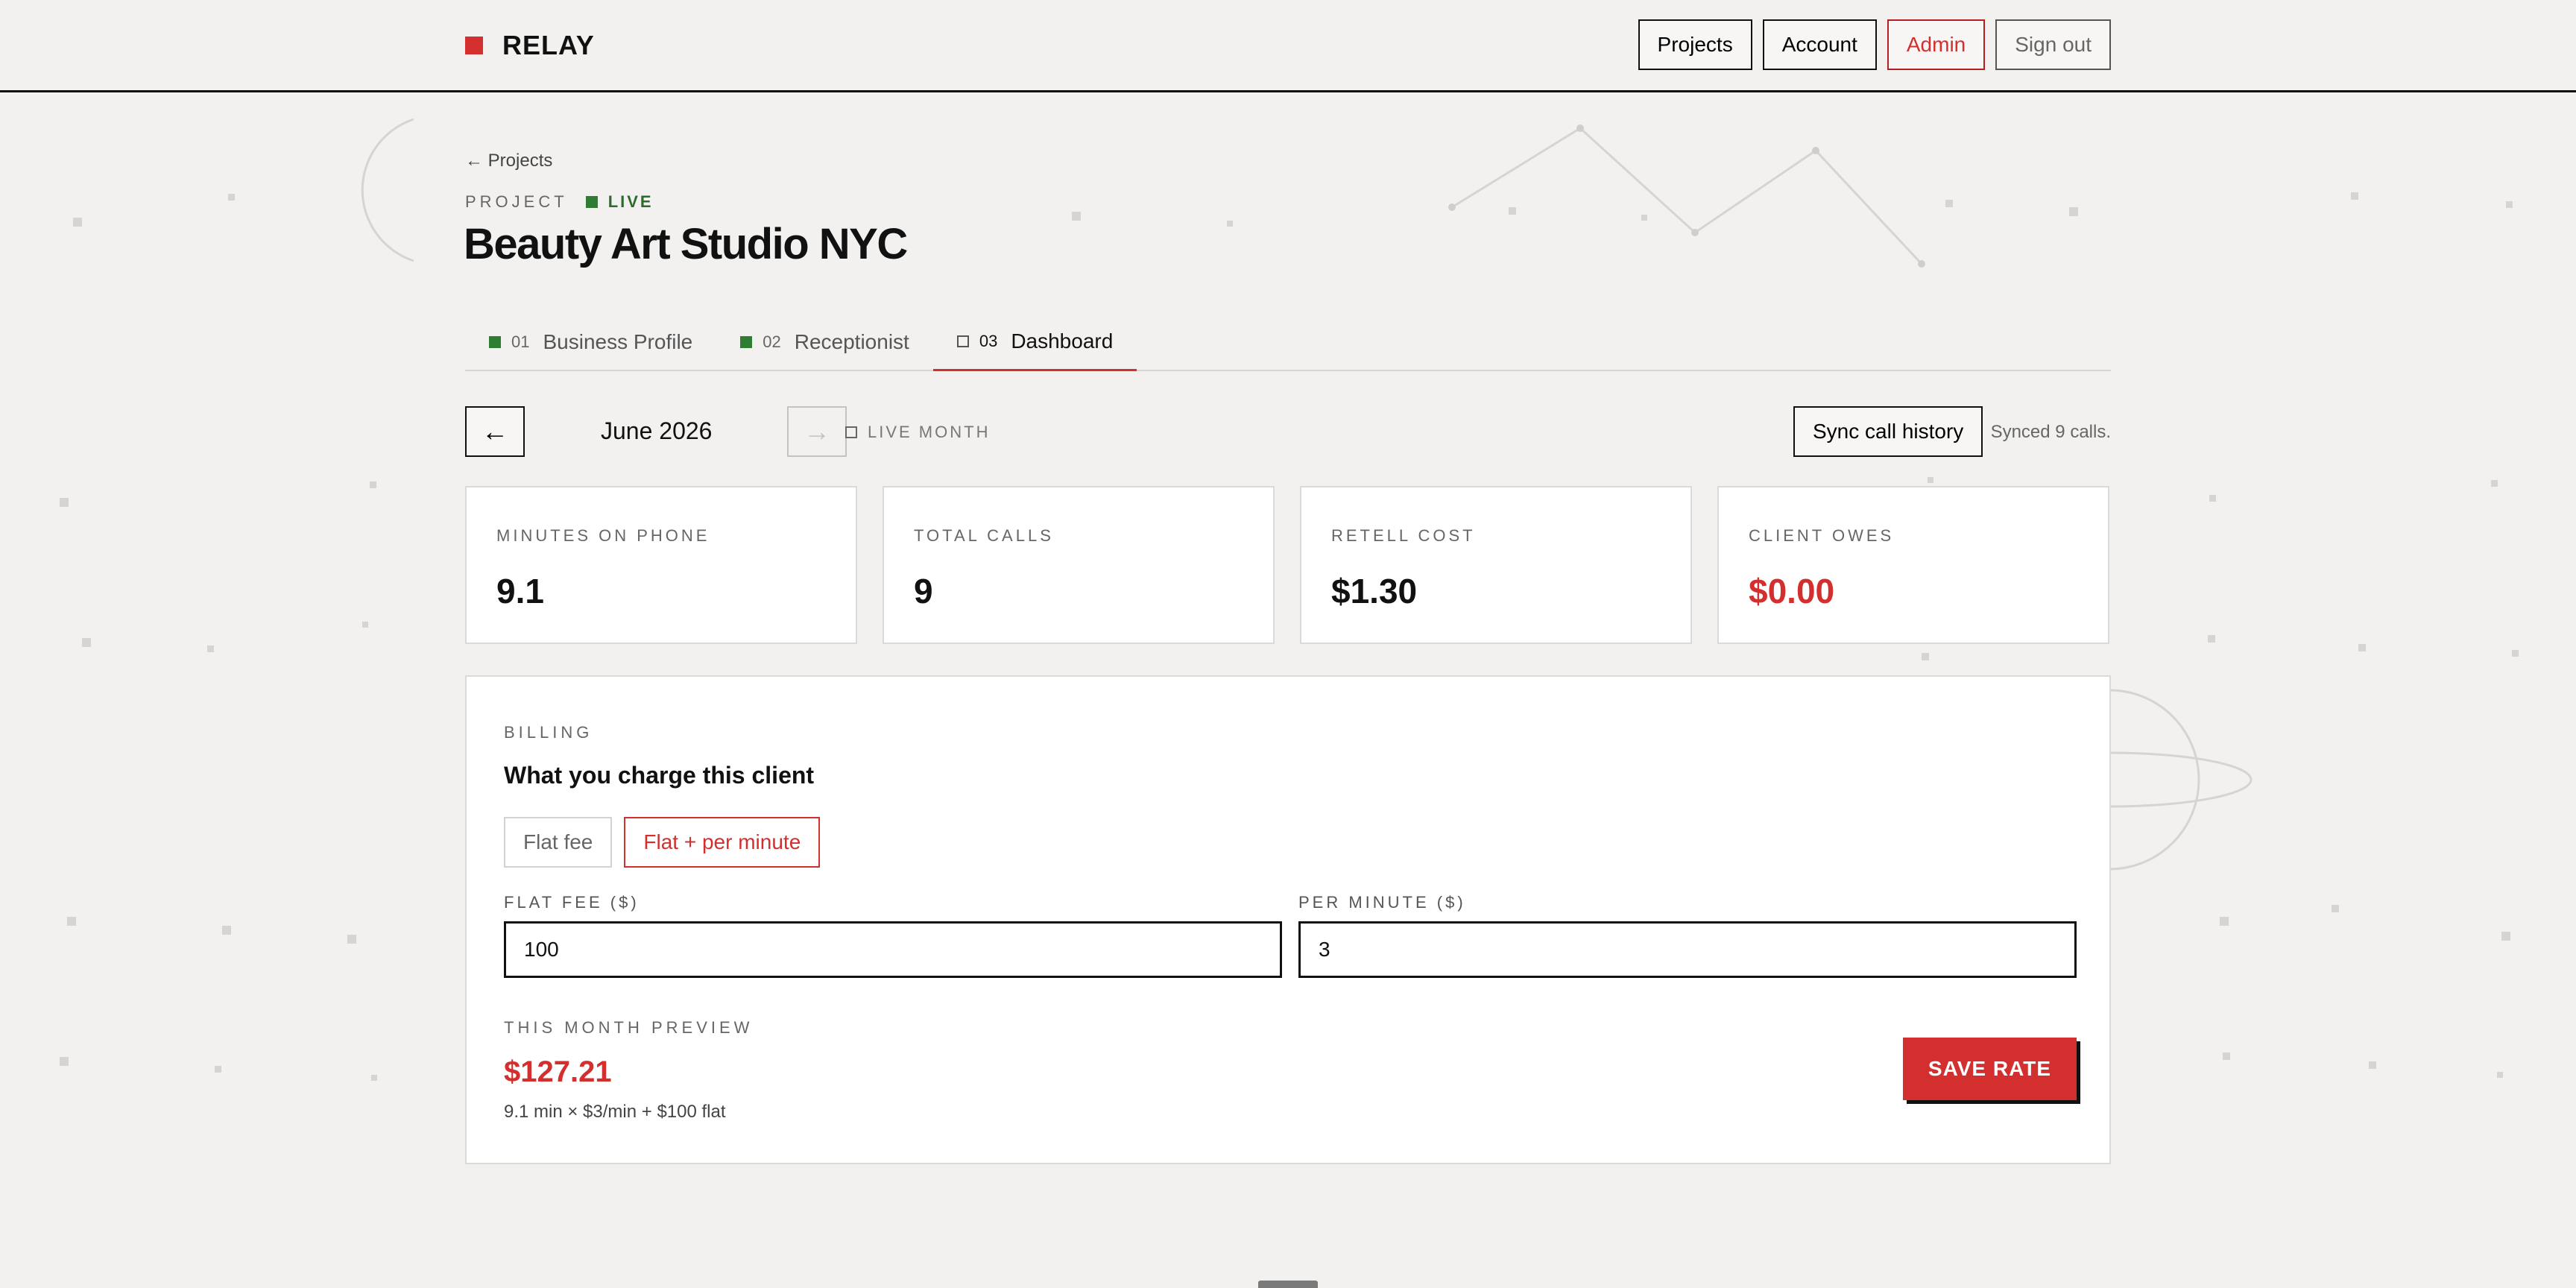 This screenshot has width=2576, height=1288. Describe the element at coordinates (572, 903) in the screenshot. I see `flat-fee-label: FLAT FEE ($)` at that location.